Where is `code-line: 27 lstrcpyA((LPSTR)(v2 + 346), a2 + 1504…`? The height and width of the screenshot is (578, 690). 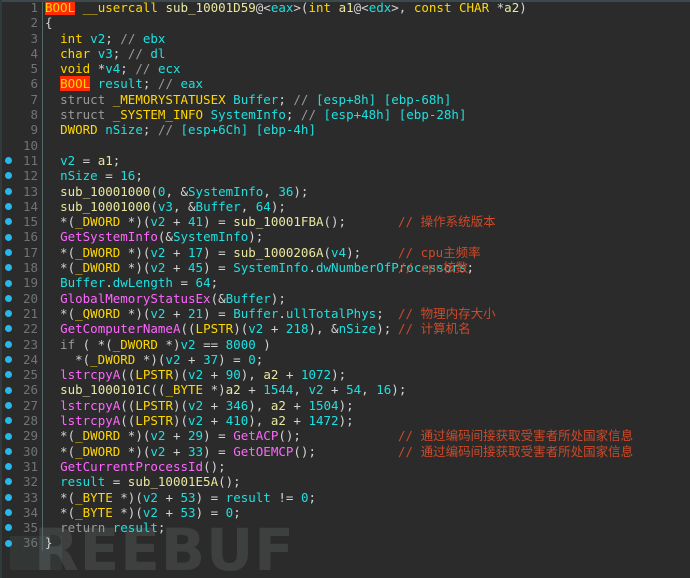 code-line: 27 lstrcpyA((LPSTR)(v2 + 346), a2 + 1504… is located at coordinates (345, 405).